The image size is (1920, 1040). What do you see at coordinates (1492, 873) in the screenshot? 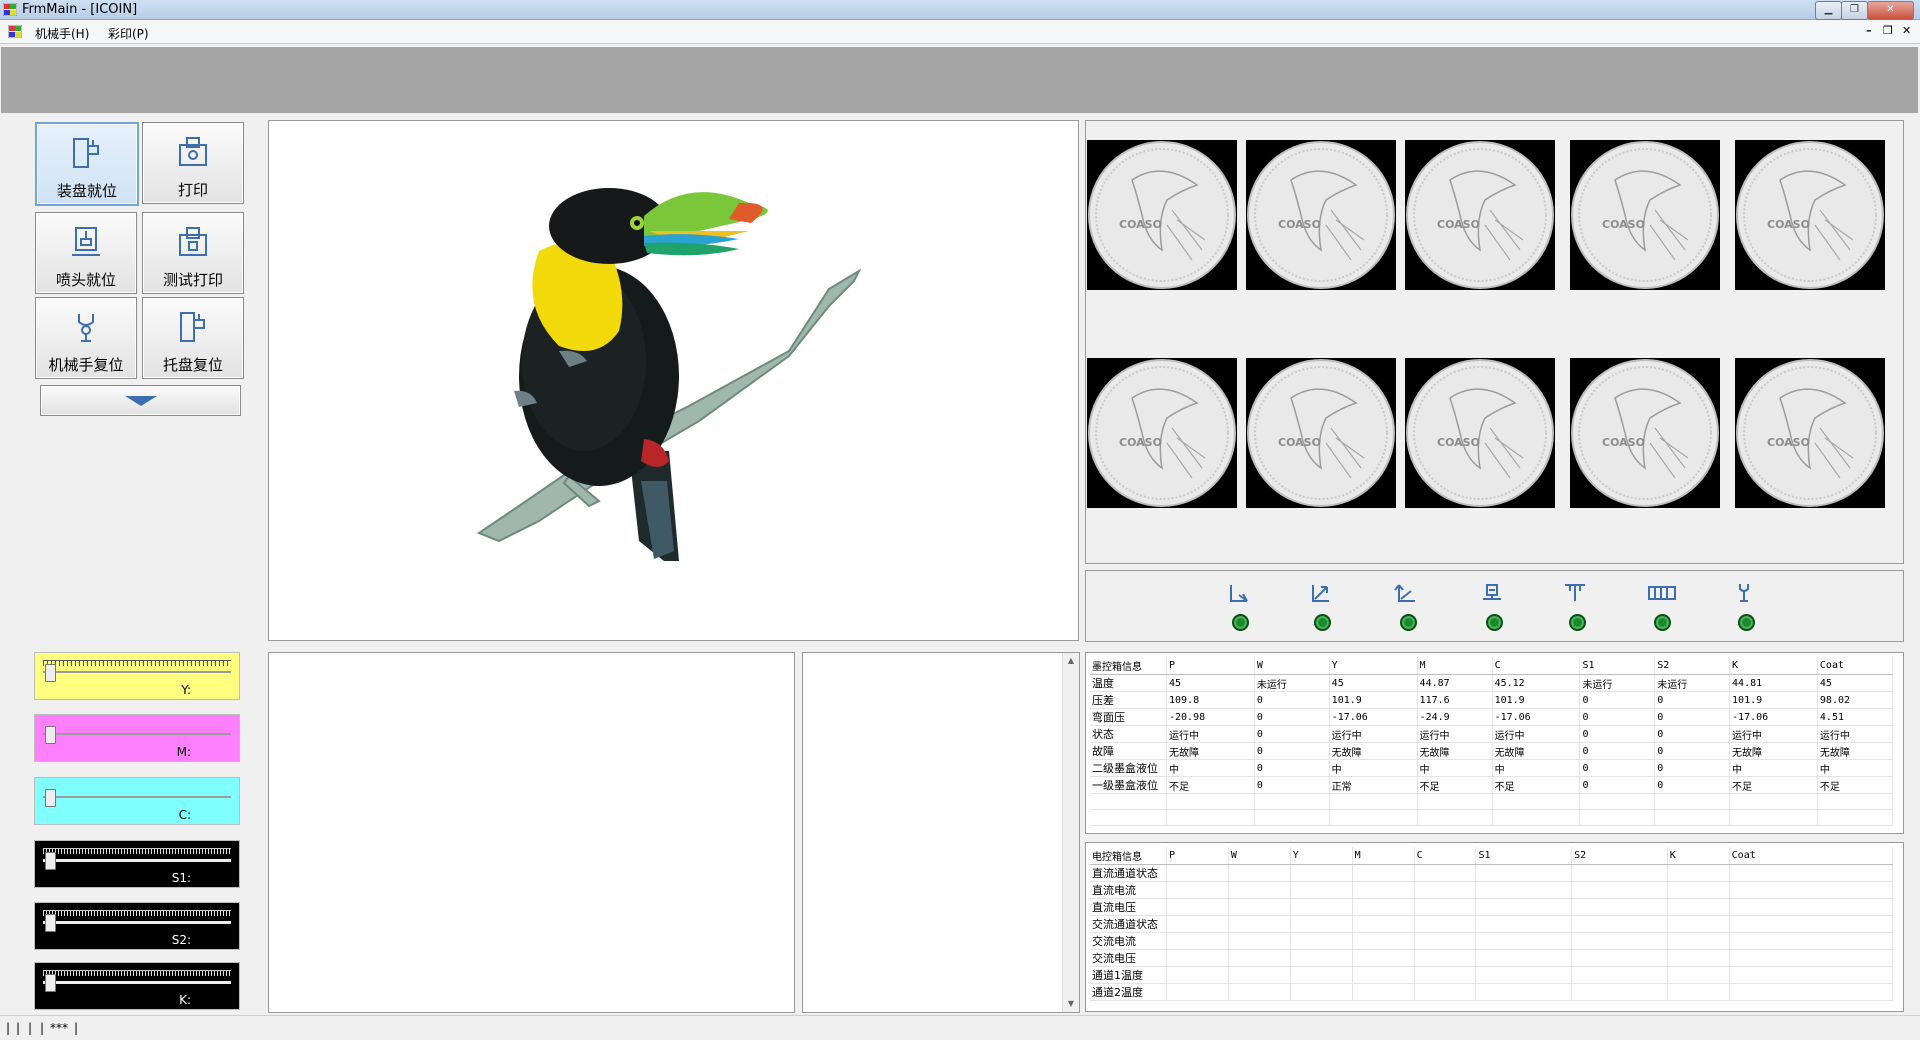
I see `table-row: 直流通道状态` at bounding box center [1492, 873].